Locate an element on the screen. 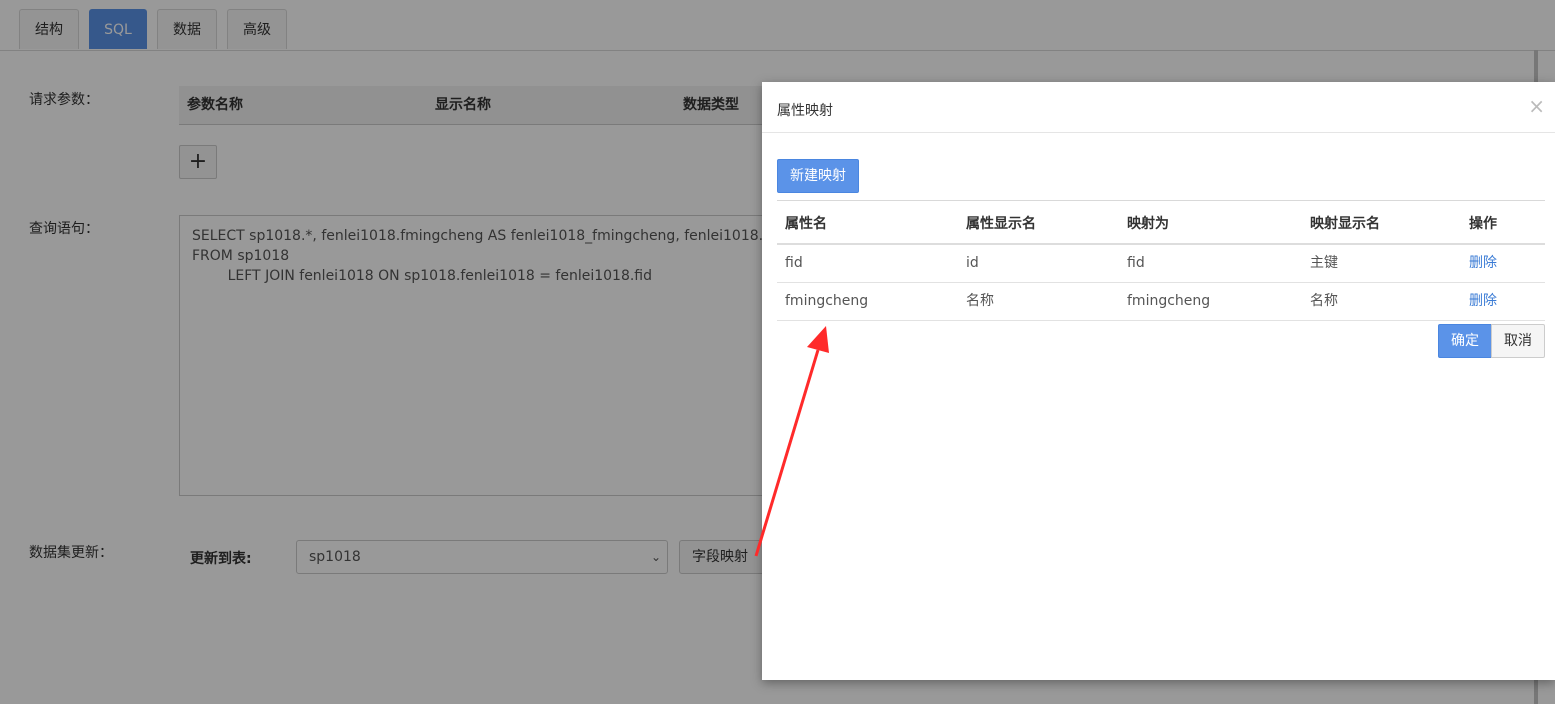 The width and height of the screenshot is (1555, 704). table-row: fmingcheng 名称 fmingcheng 名称 删除 is located at coordinates (1161, 302).